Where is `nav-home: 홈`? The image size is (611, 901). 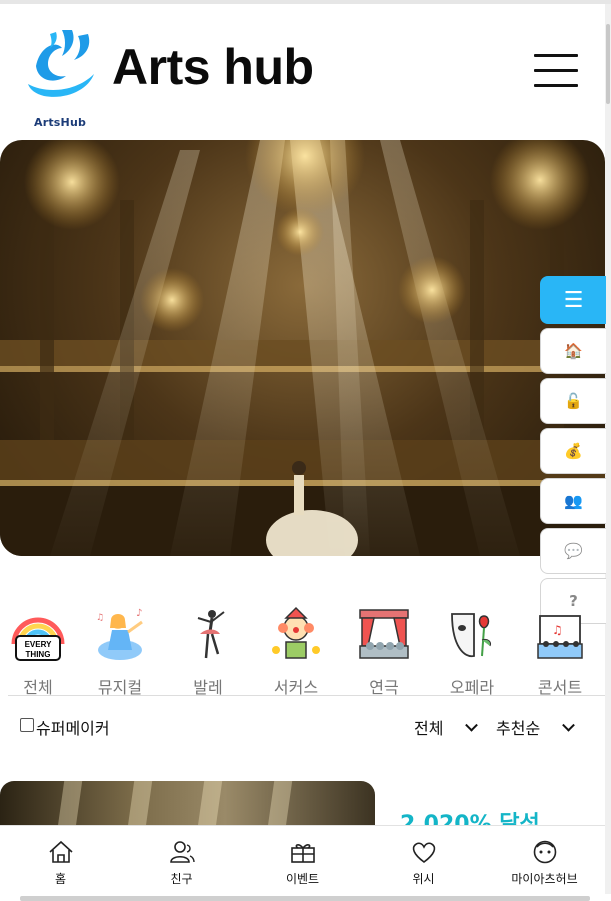 nav-home: 홈 is located at coordinates (60, 860).